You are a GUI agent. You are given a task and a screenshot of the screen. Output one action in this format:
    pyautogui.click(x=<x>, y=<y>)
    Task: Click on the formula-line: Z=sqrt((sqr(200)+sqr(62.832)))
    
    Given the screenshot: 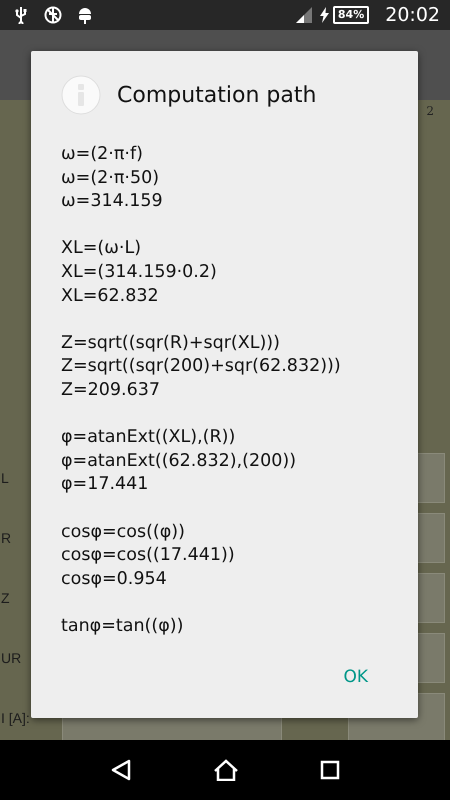 What is the action you would take?
    pyautogui.click(x=201, y=366)
    